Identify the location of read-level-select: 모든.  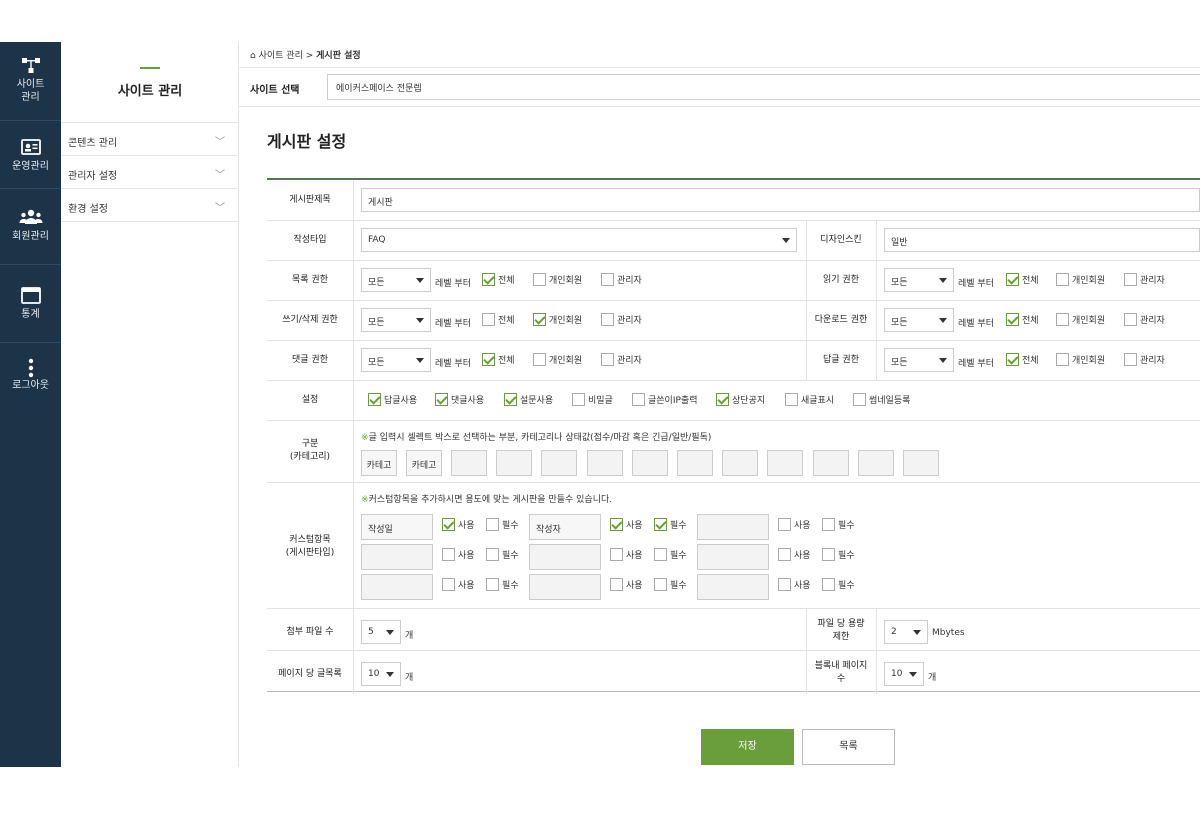
(919, 280).